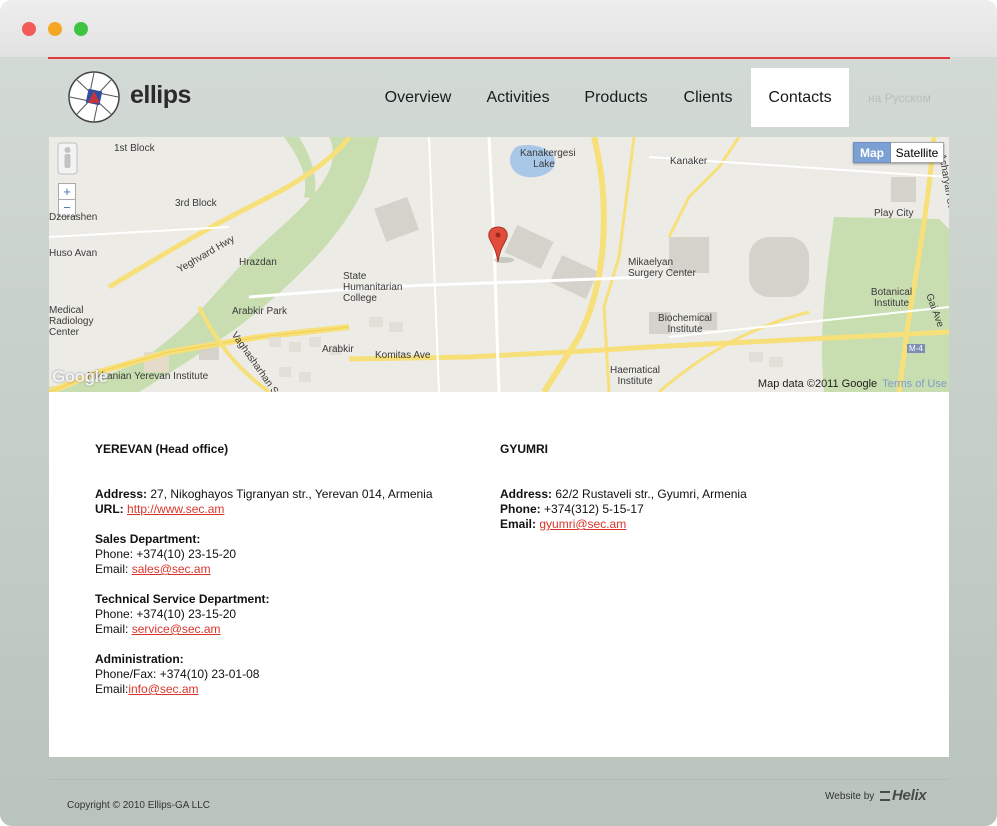 Image resolution: width=997 pixels, height=826 pixels. Describe the element at coordinates (73, 217) in the screenshot. I see `map-label: Dzorashen` at that location.